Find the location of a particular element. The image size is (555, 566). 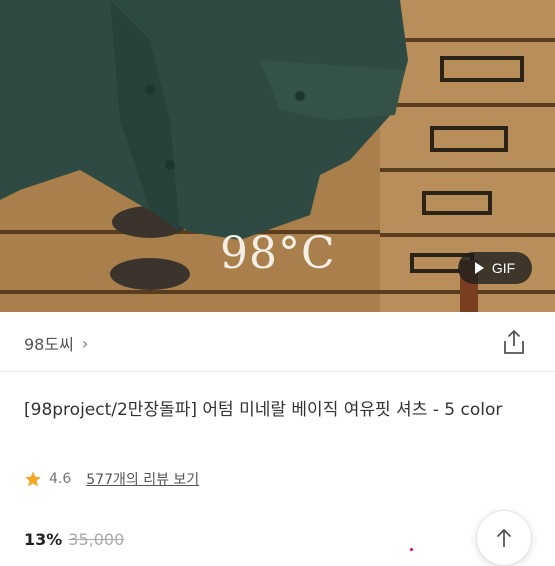

star-icon is located at coordinates (33, 479).